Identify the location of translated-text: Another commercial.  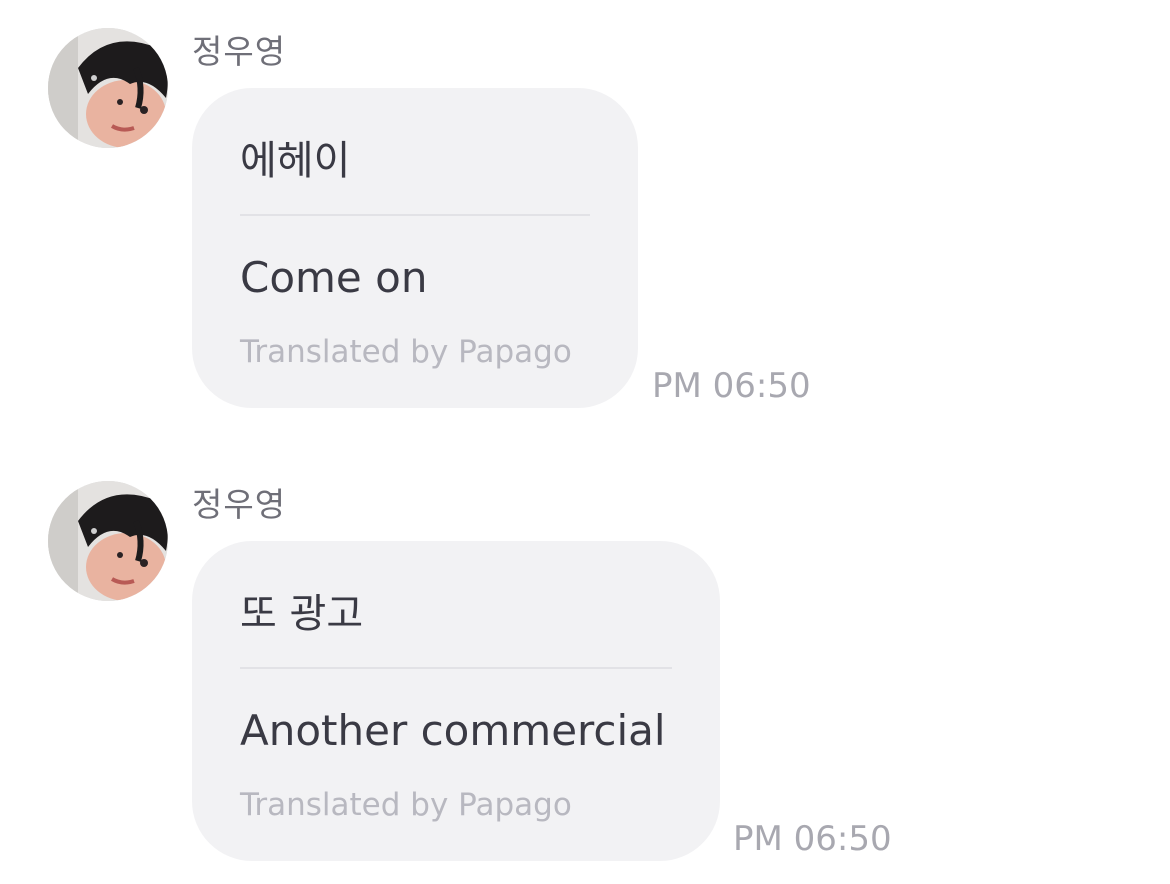
(453, 730).